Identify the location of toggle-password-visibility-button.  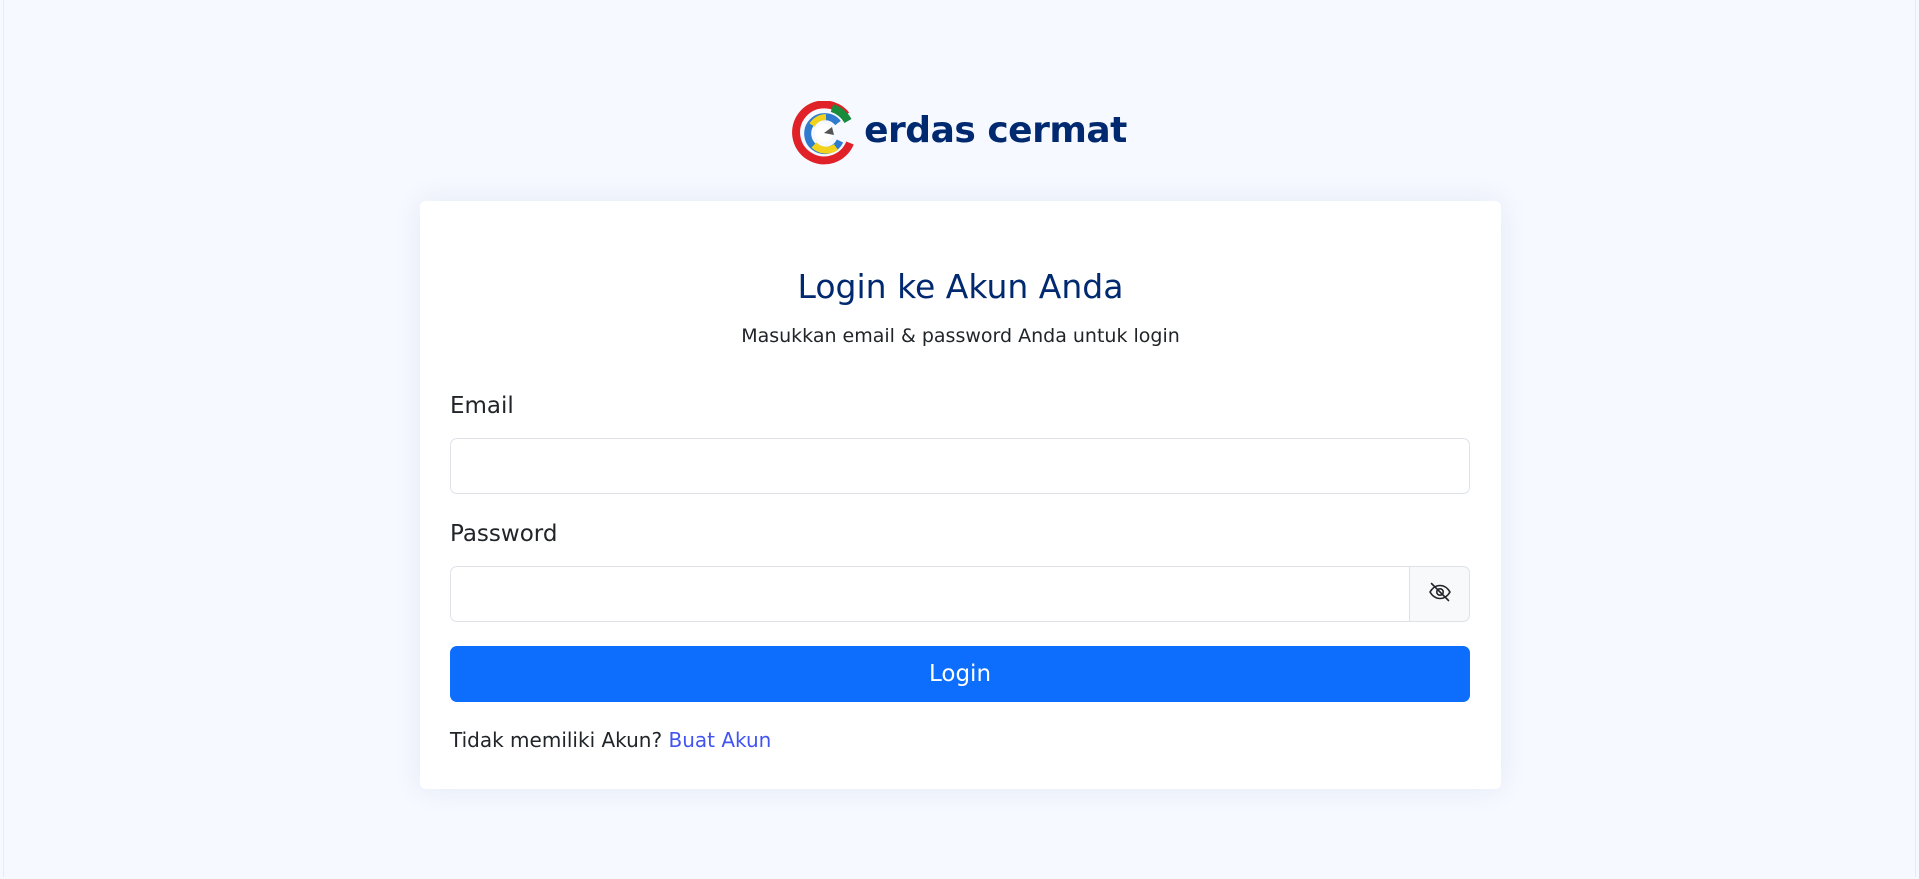
(1439, 594).